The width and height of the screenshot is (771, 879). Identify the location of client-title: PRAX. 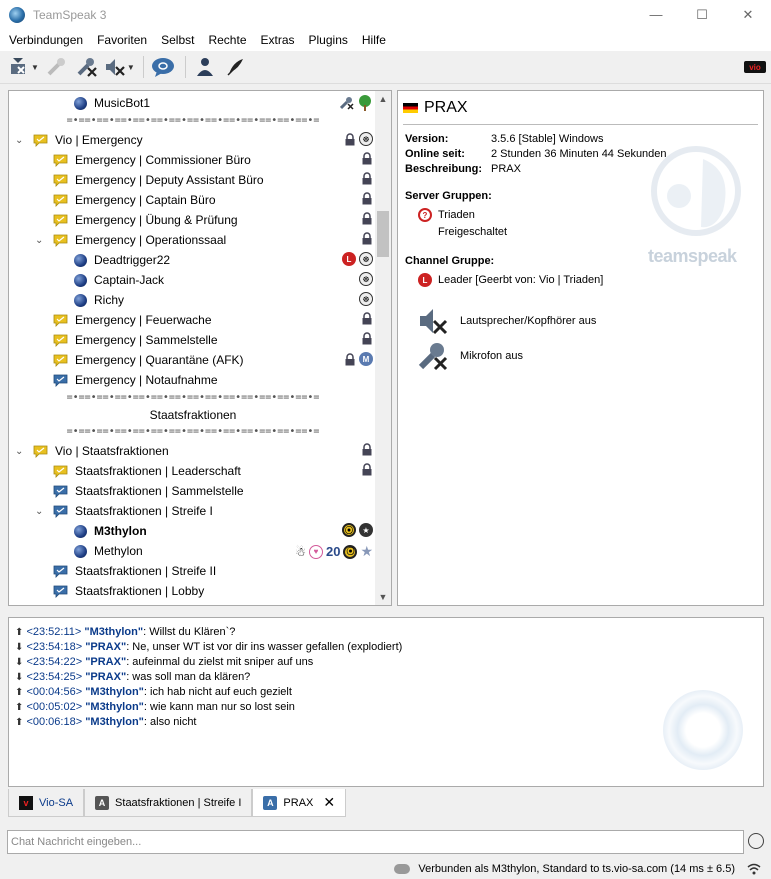
(435, 108).